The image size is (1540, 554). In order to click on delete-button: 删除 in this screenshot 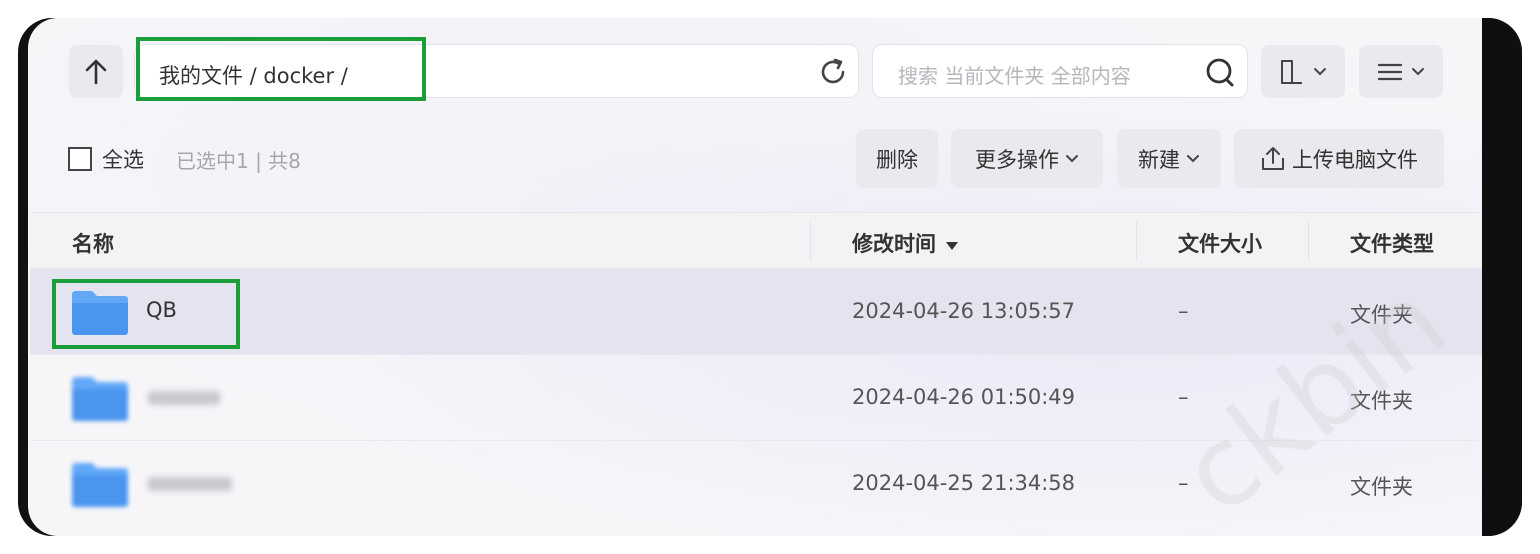, I will do `click(897, 158)`.